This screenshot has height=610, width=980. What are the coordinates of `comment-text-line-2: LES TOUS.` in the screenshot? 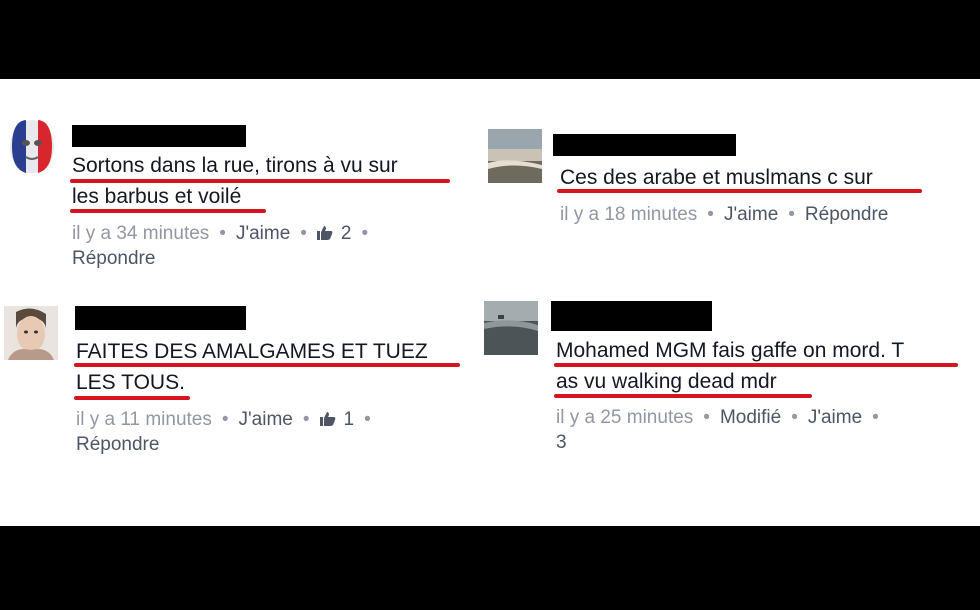 It's located at (130, 382).